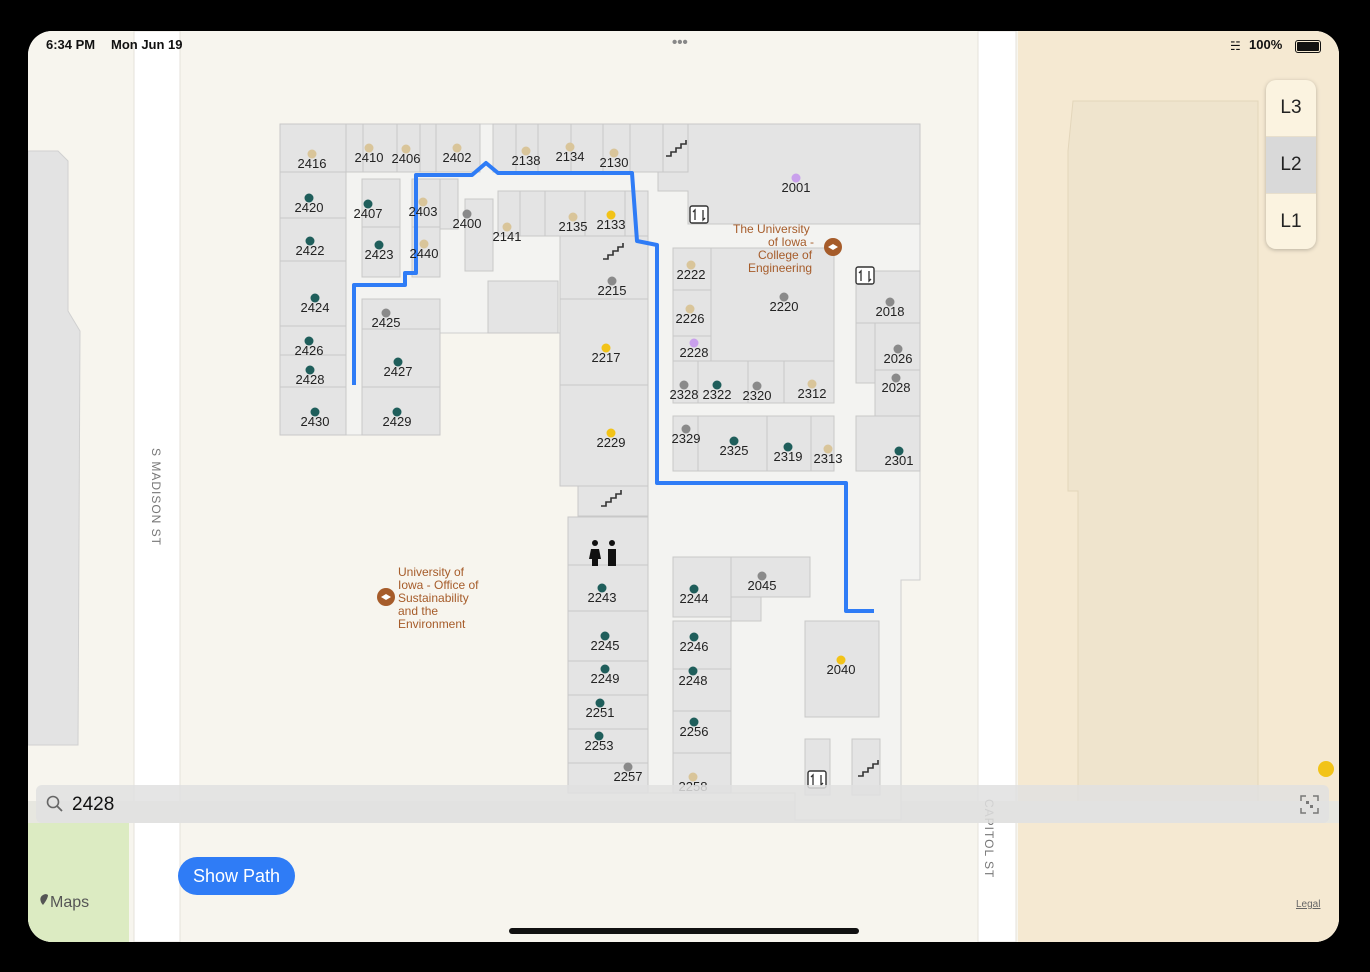 The image size is (1370, 972). I want to click on room-label: 2226, so click(690, 318).